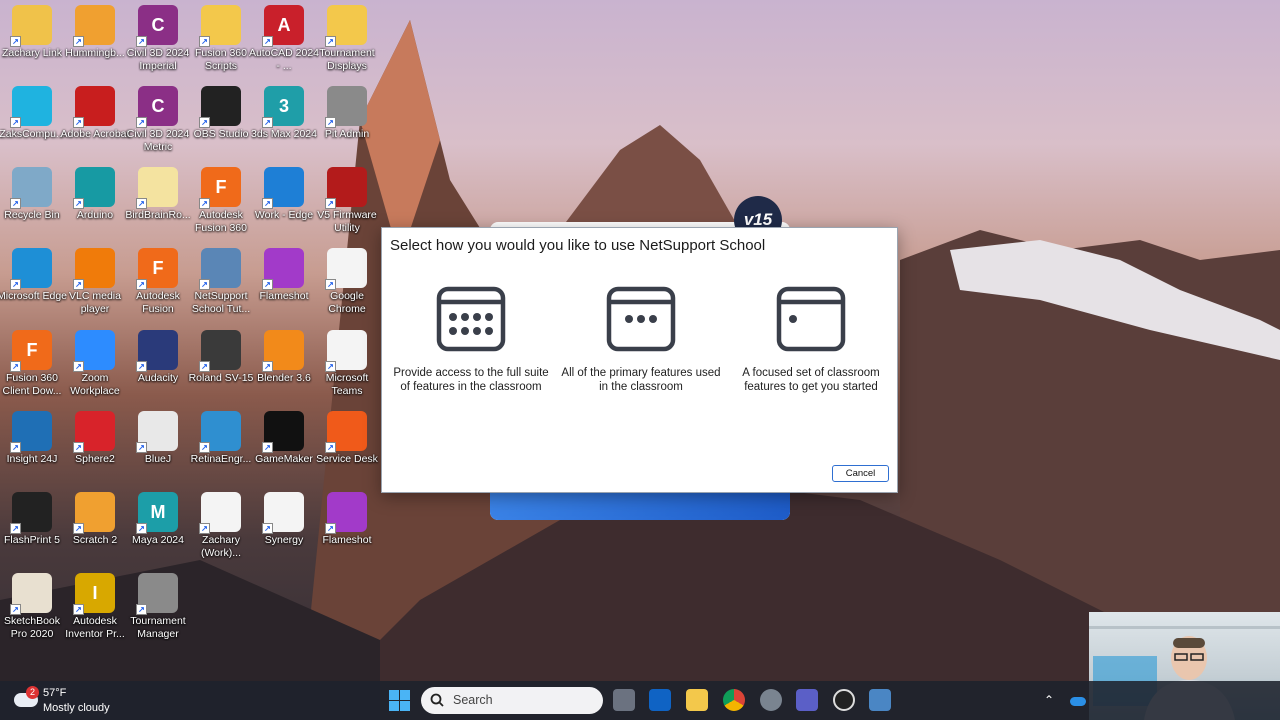 This screenshot has height=720, width=1280. Describe the element at coordinates (95, 370) in the screenshot. I see `desktop-icon: ↗ Zoom Workplace` at that location.